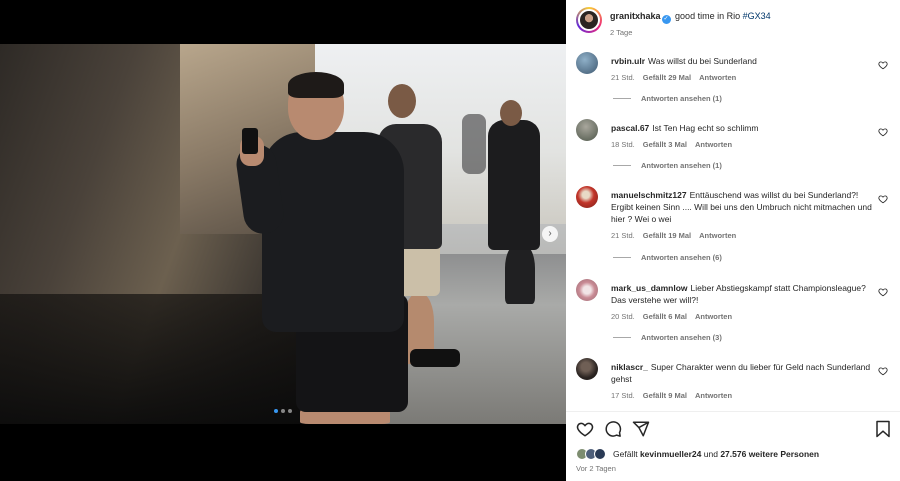 Image resolution: width=900 pixels, height=481 pixels. I want to click on comment-likes: Gefällt 3 Mal, so click(665, 144).